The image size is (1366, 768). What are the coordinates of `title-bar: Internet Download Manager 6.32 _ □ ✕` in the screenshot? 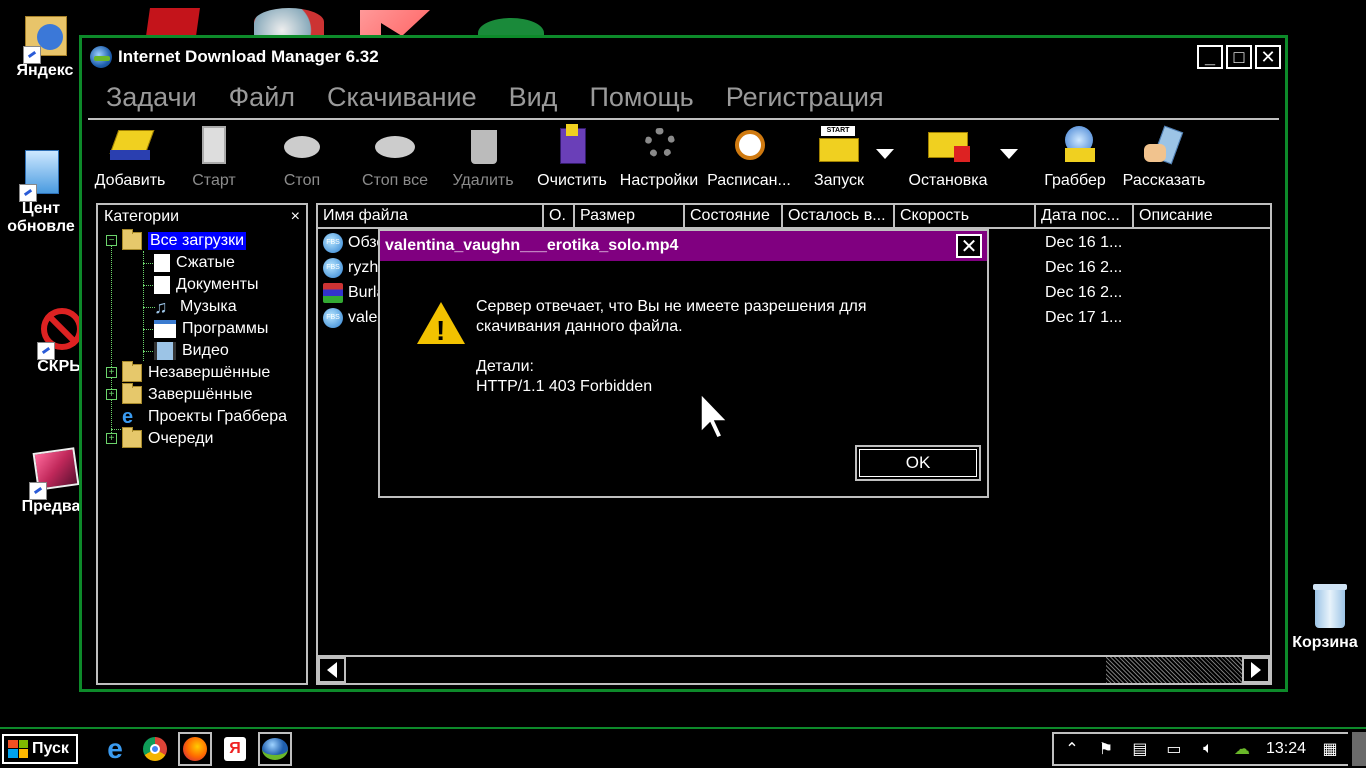 It's located at (683, 57).